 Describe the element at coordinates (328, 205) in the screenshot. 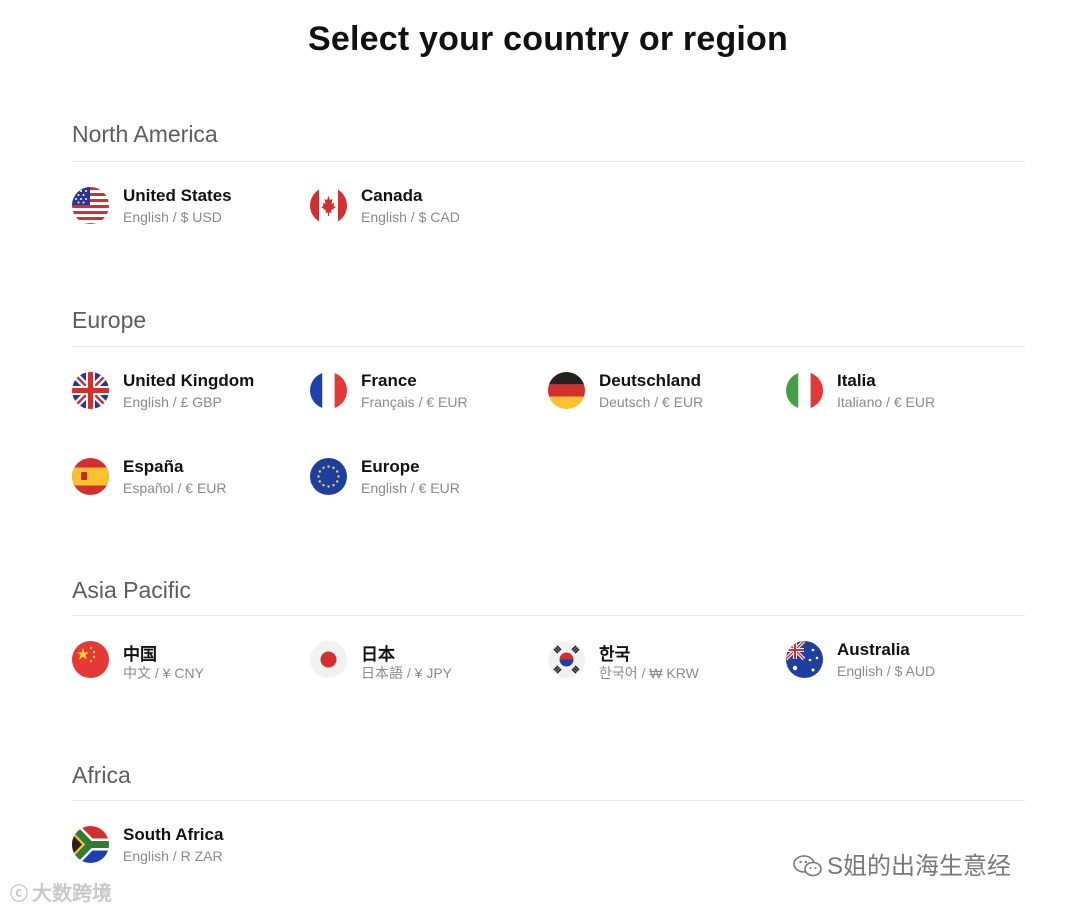

I see `ca-flag-icon` at that location.